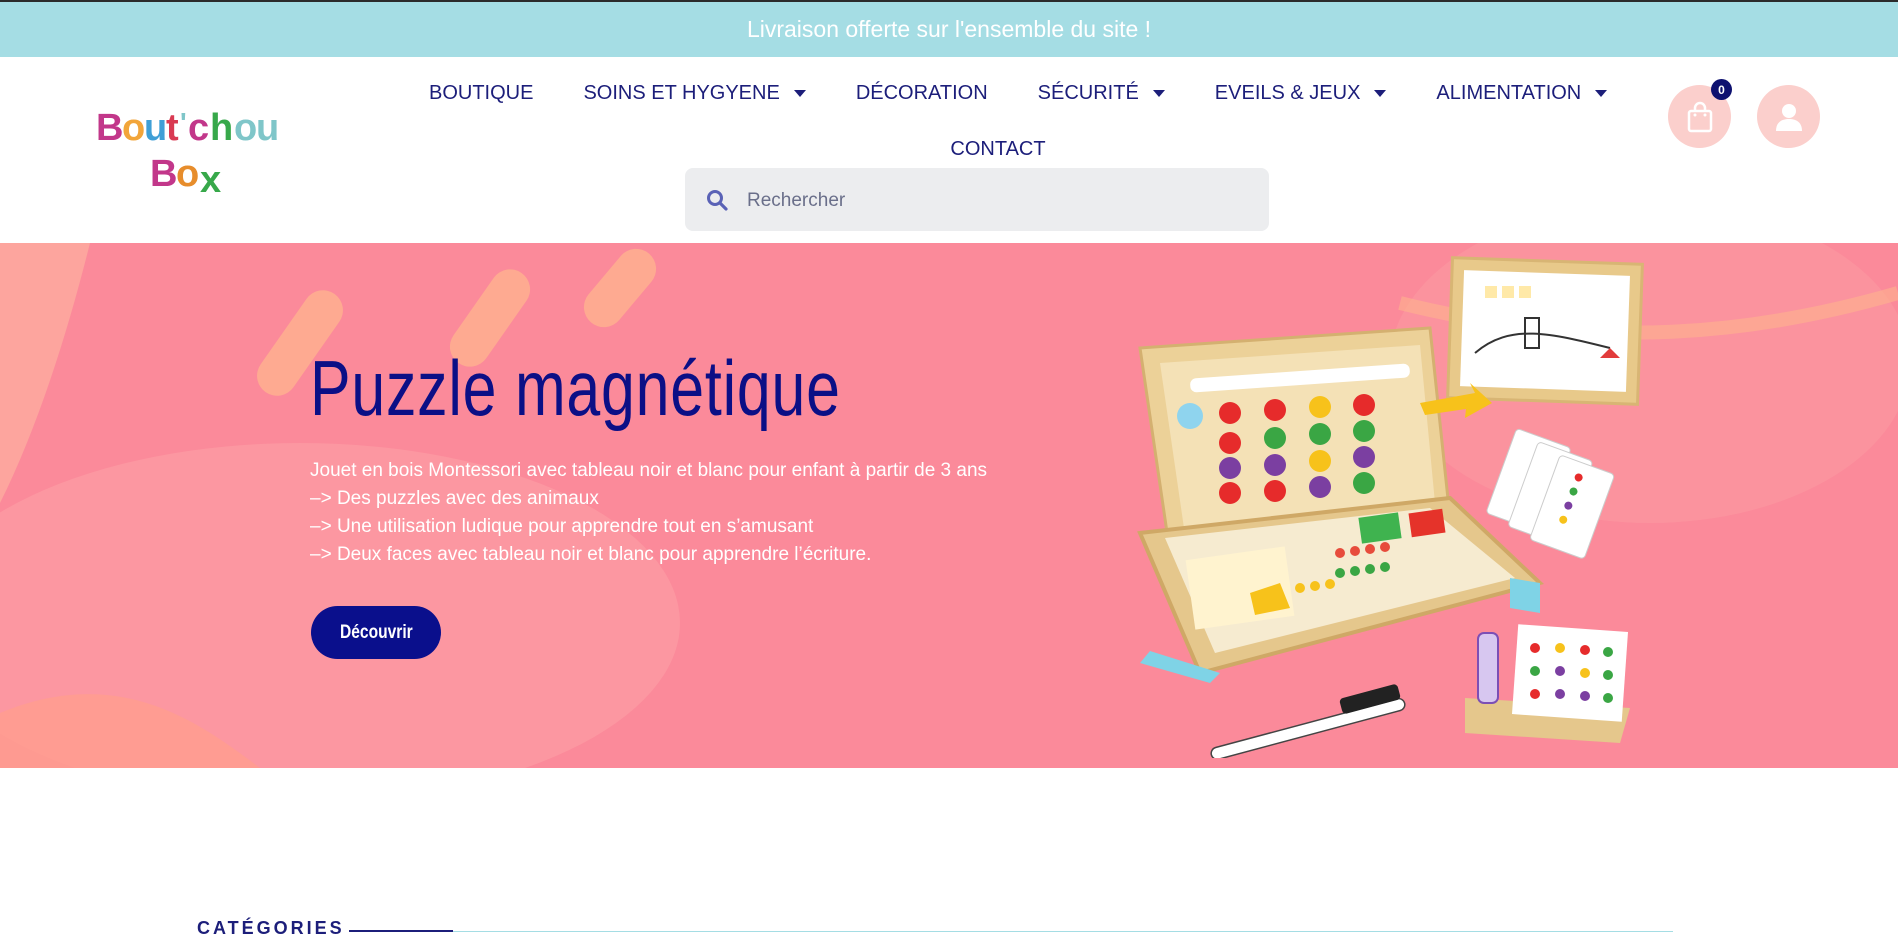 The image size is (1898, 939). Describe the element at coordinates (1699, 116) in the screenshot. I see `shopping-bag-icon` at that location.